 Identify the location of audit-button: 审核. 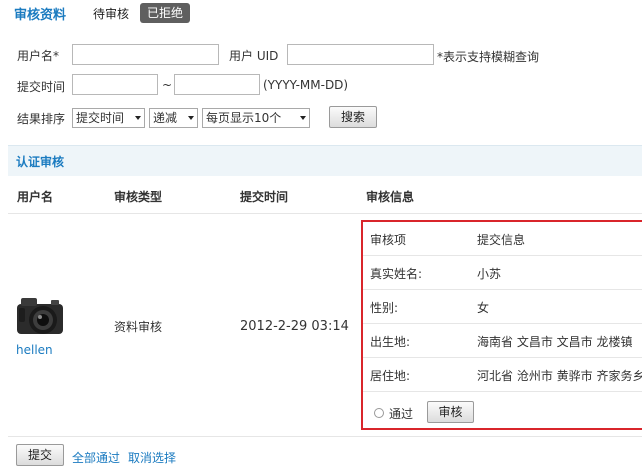
(450, 412).